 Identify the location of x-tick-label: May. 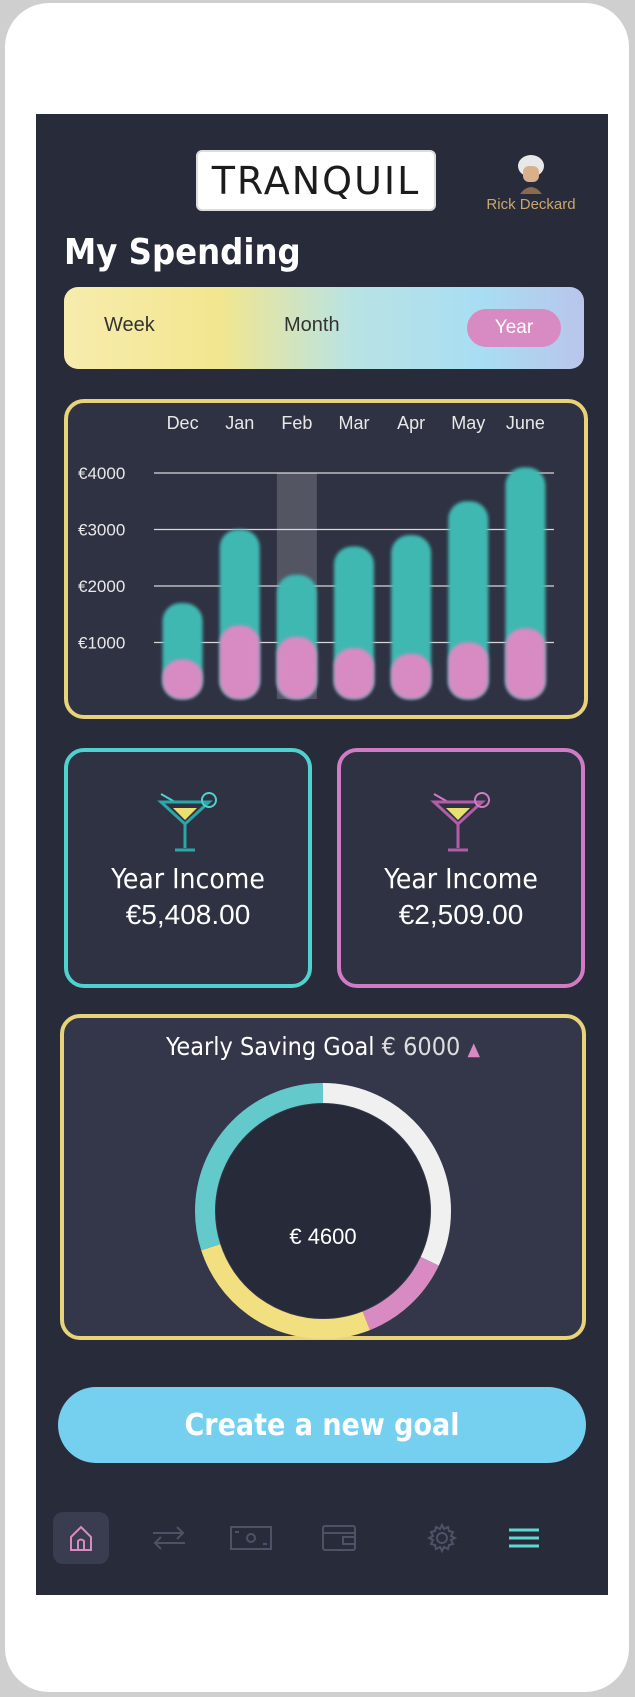
(468, 423).